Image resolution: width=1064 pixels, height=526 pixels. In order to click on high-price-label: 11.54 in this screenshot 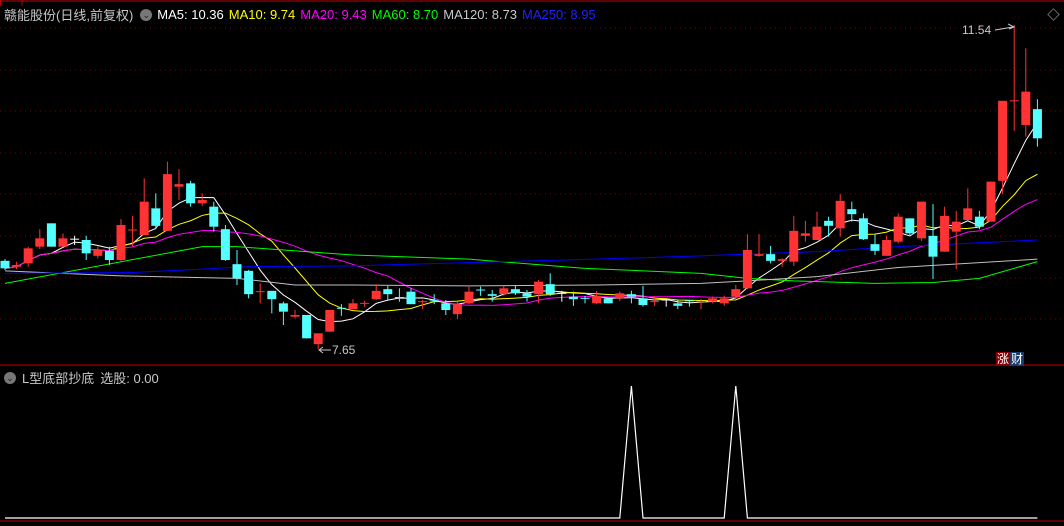, I will do `click(977, 30)`.